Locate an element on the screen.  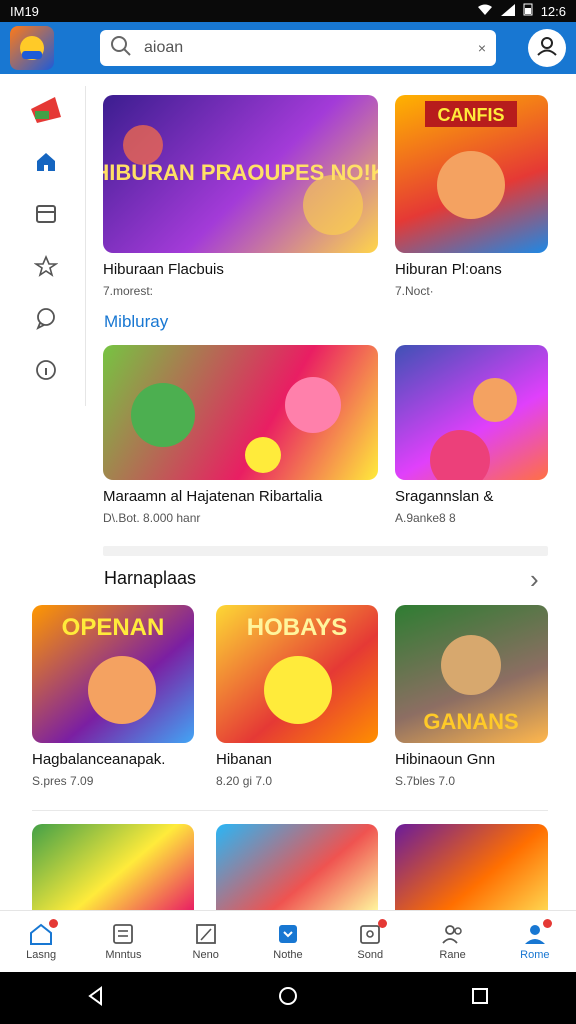
tab-label: Mnntus is located at coordinates (123, 955).